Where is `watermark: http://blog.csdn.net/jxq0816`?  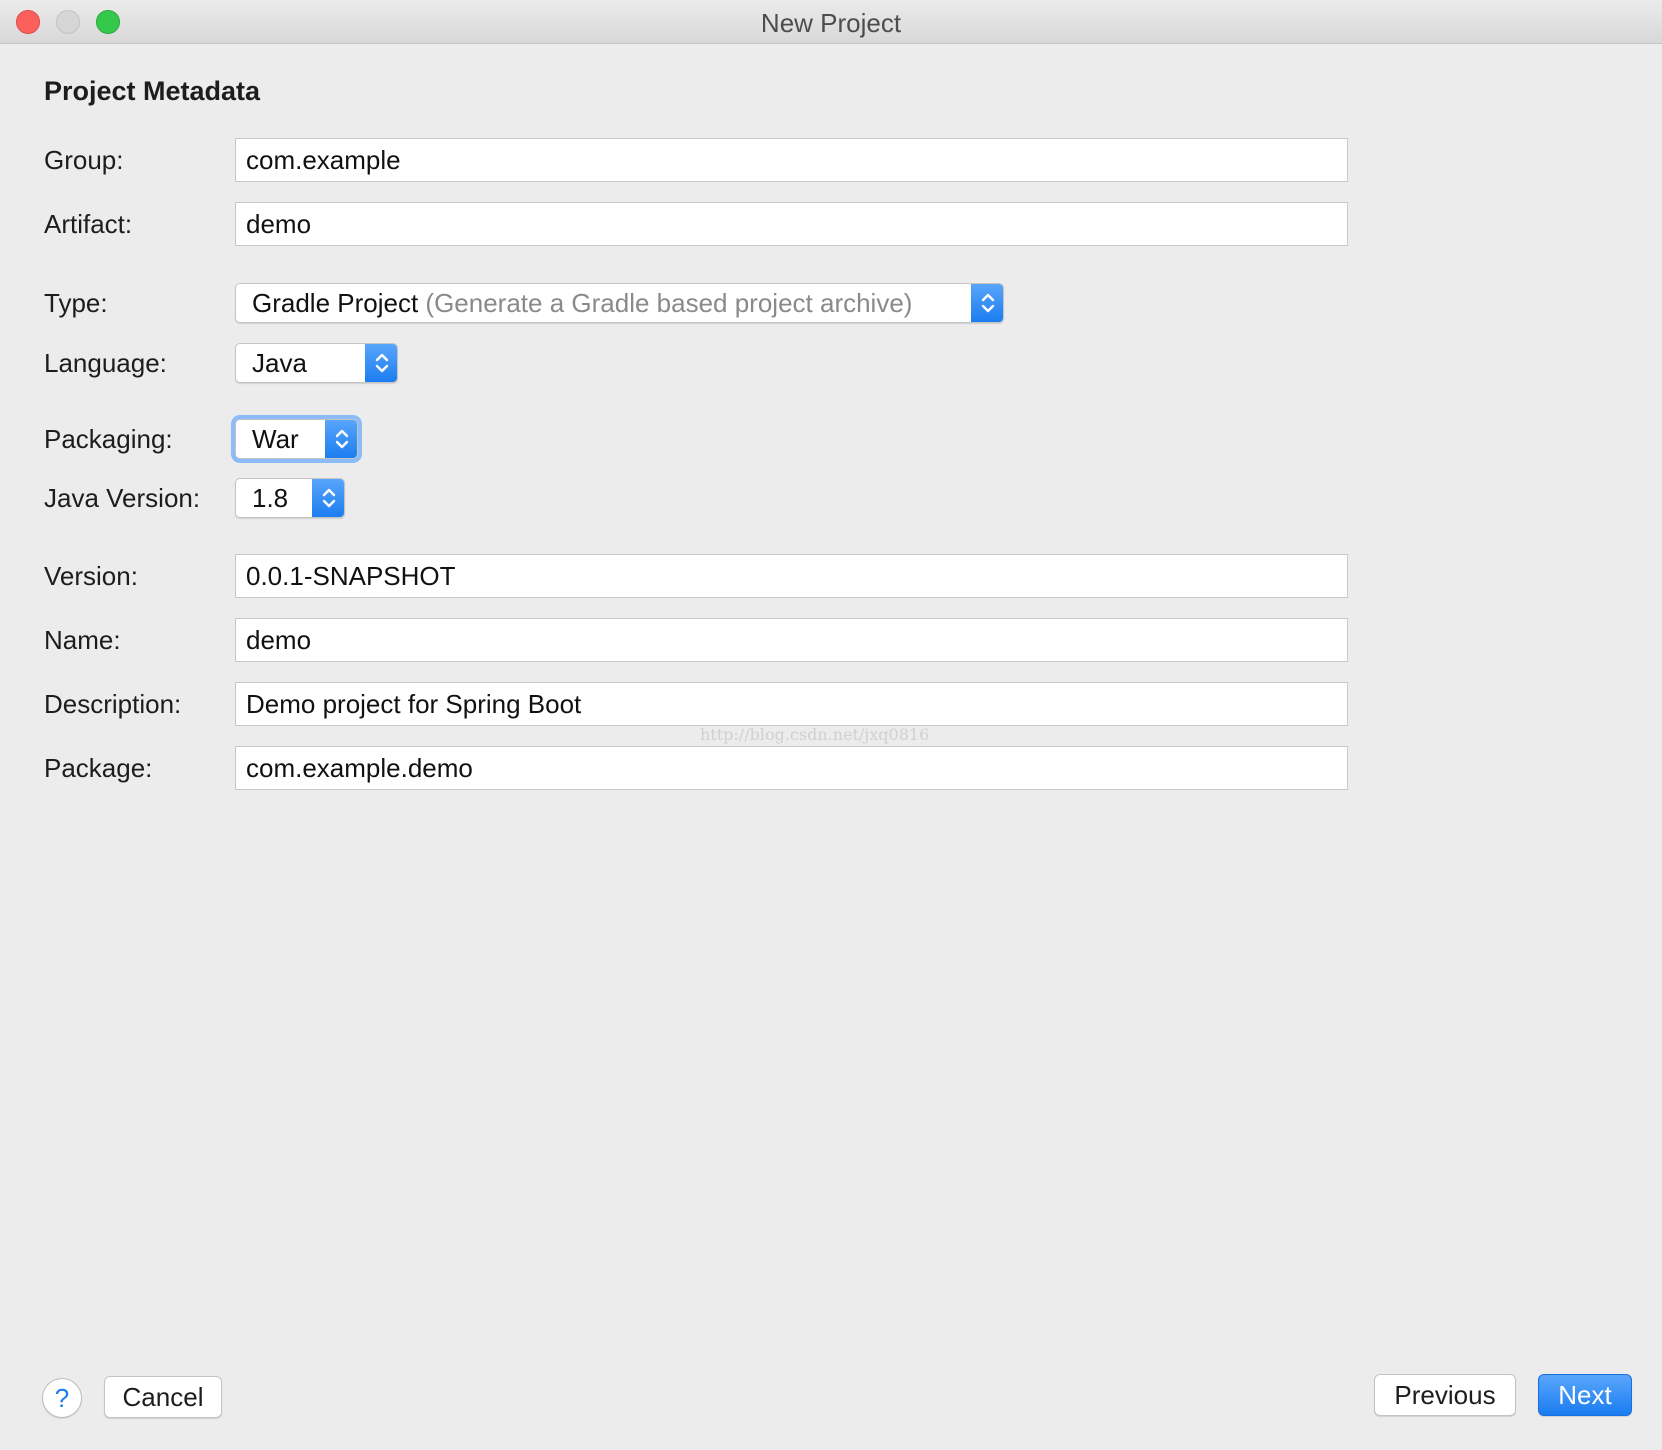
watermark: http://blog.csdn.net/jxq0816 is located at coordinates (815, 734).